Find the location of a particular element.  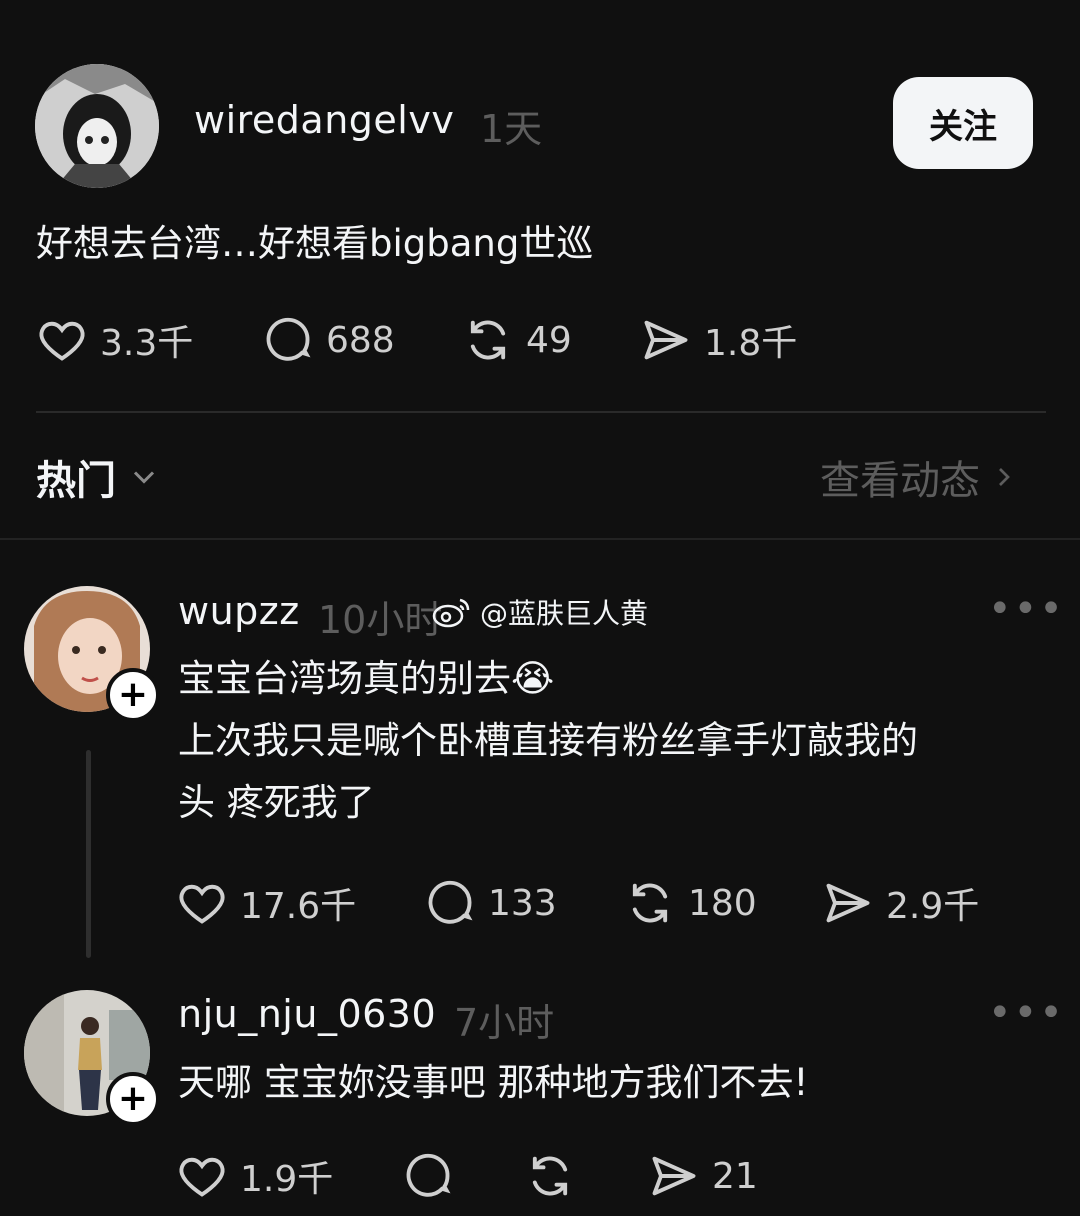

reply-comment-button is located at coordinates (428, 1176).